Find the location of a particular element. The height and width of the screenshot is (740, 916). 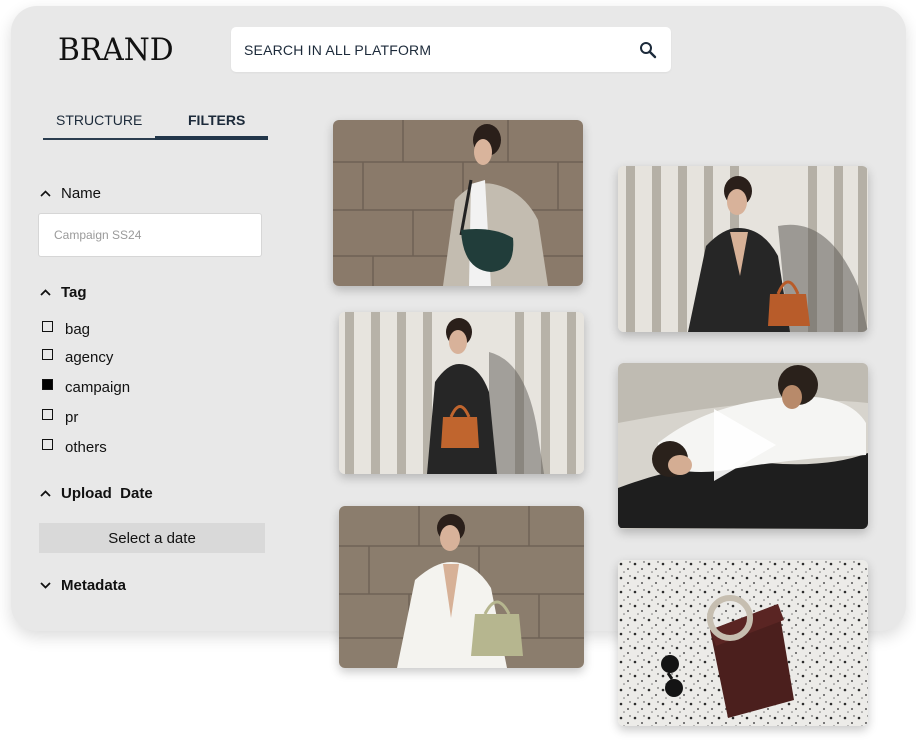

tag-filter-heading: Tag is located at coordinates (74, 292).